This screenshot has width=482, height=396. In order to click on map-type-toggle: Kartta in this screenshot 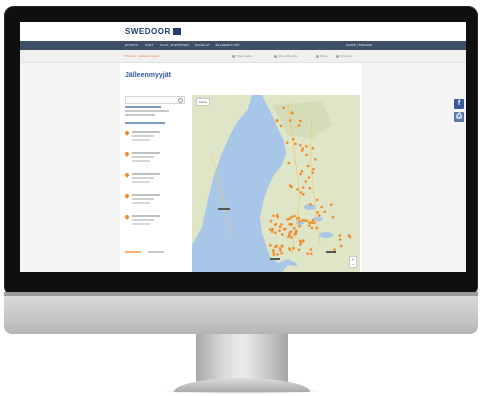, I will do `click(203, 102)`.